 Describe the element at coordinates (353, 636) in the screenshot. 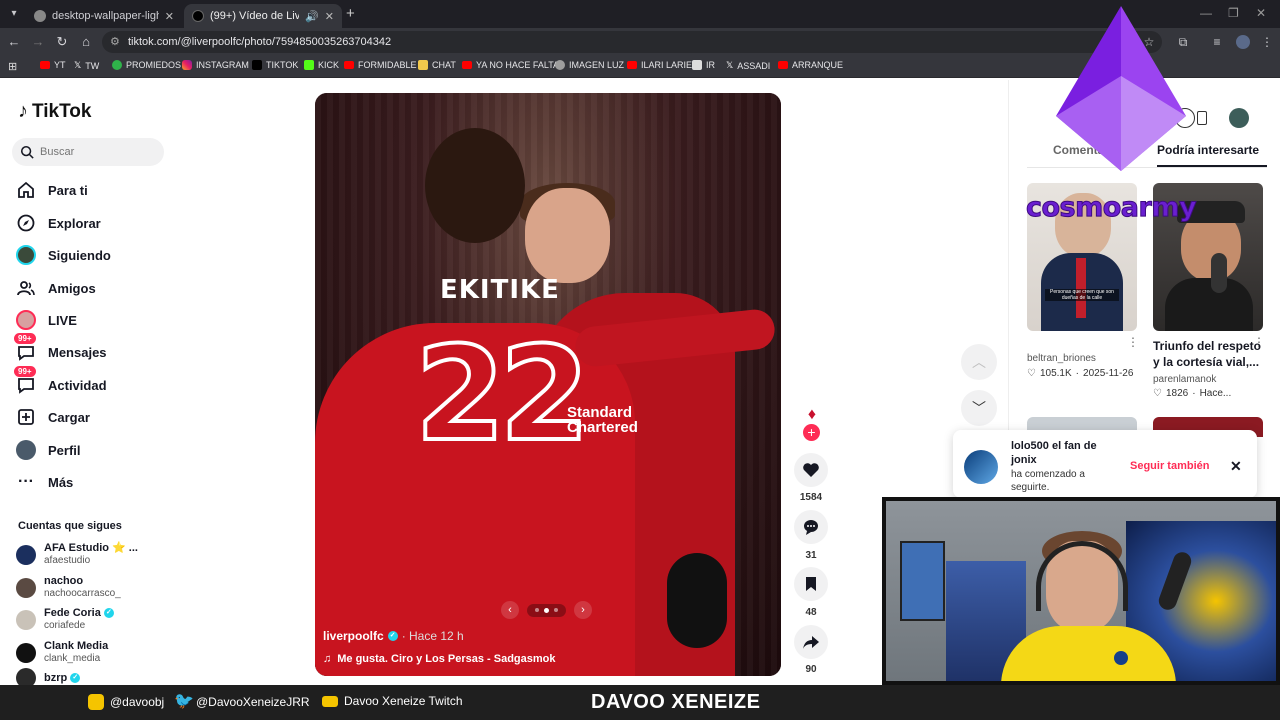

I see `video-author: liverpoolfc` at that location.